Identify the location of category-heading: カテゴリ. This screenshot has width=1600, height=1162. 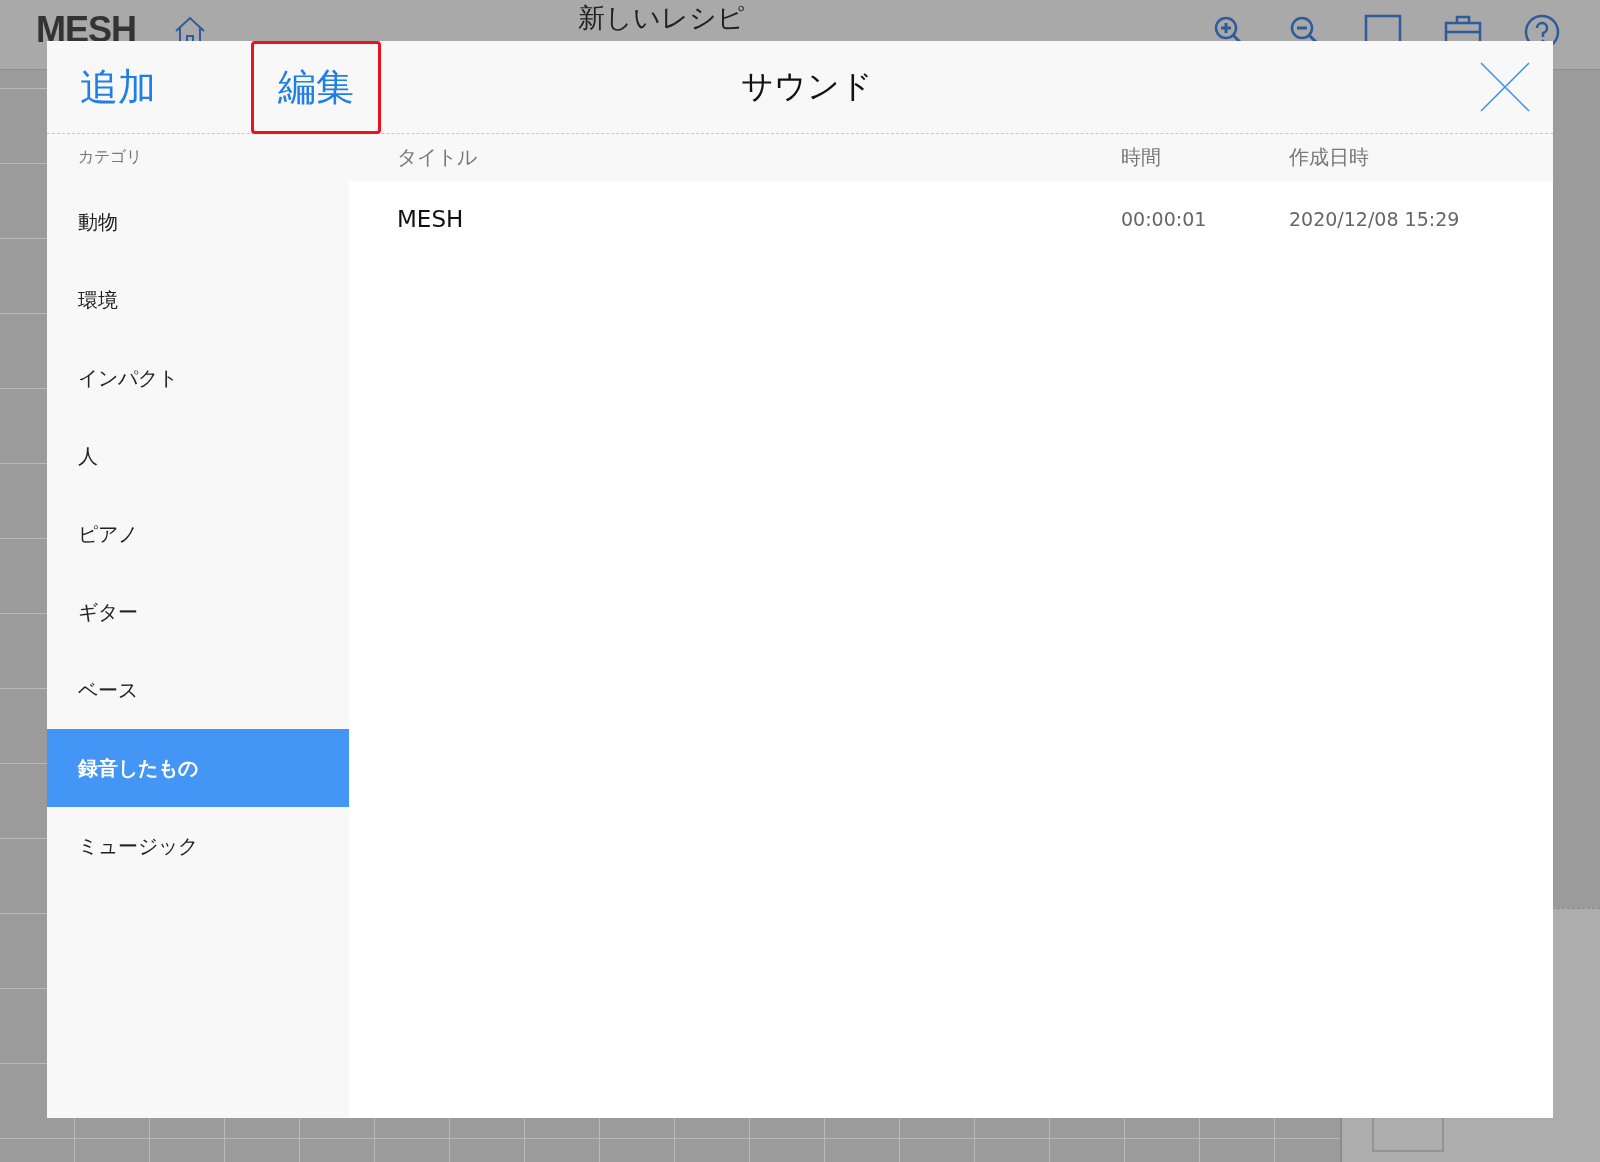
(110, 156).